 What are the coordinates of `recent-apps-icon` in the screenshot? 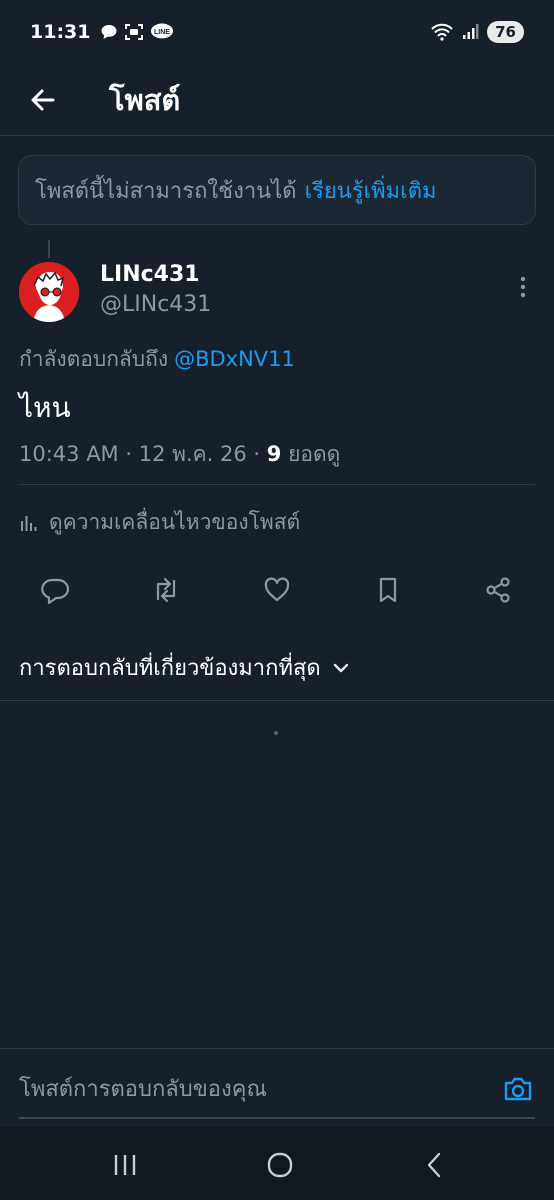 It's located at (125, 1165).